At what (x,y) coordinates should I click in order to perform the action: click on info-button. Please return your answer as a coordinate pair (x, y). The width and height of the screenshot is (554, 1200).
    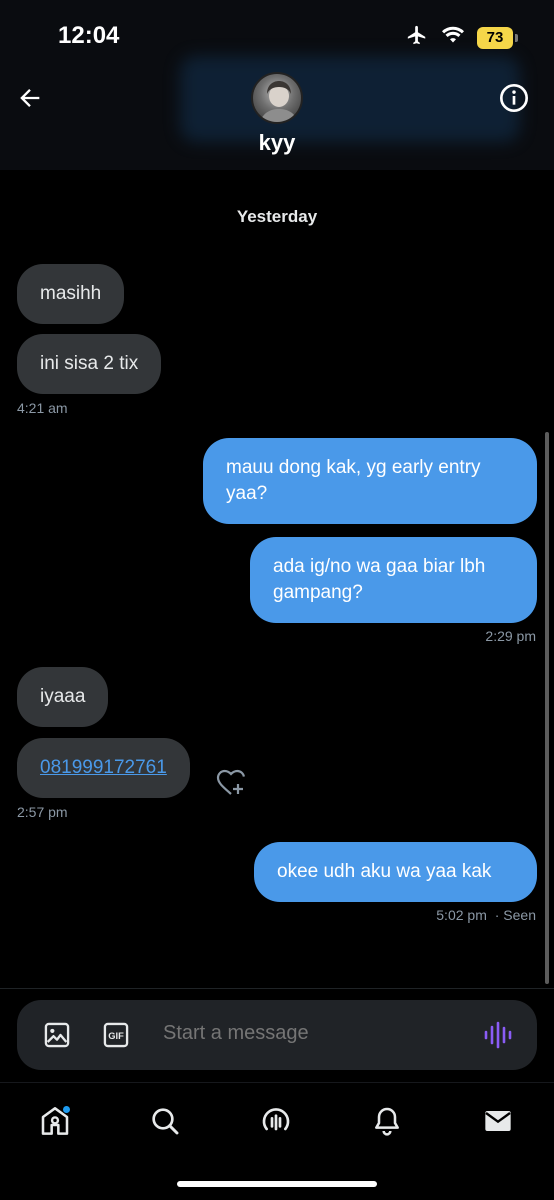
    Looking at the image, I should click on (514, 98).